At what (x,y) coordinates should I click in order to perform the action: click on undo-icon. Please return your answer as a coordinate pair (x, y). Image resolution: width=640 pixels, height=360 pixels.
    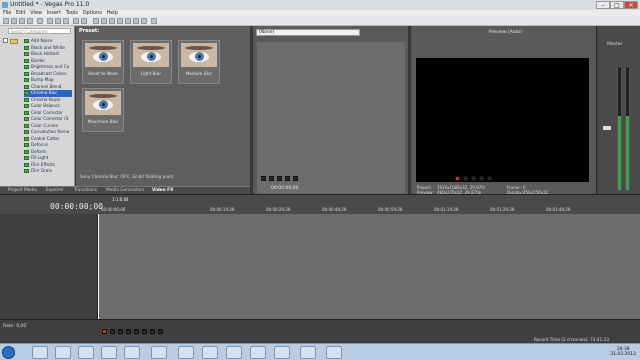
    Looking at the image, I should click on (76, 21).